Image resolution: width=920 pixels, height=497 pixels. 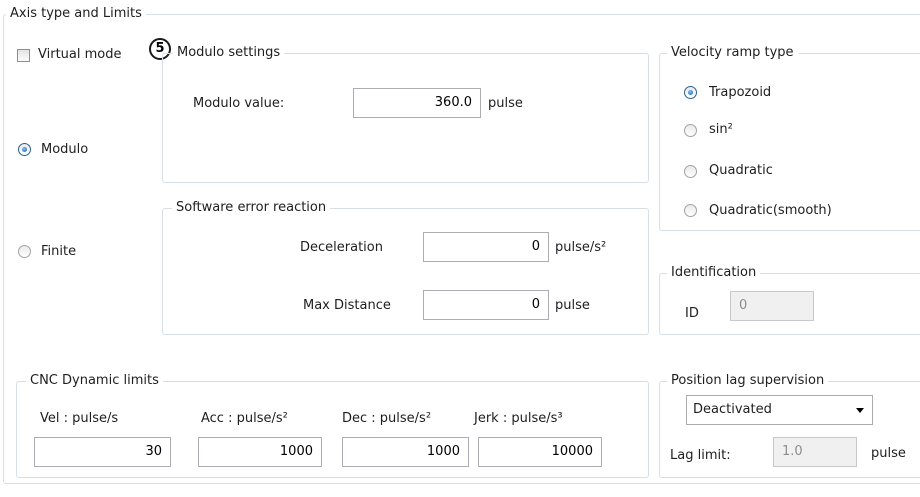 What do you see at coordinates (540, 452) in the screenshot?
I see `jerk-input: 10000` at bounding box center [540, 452].